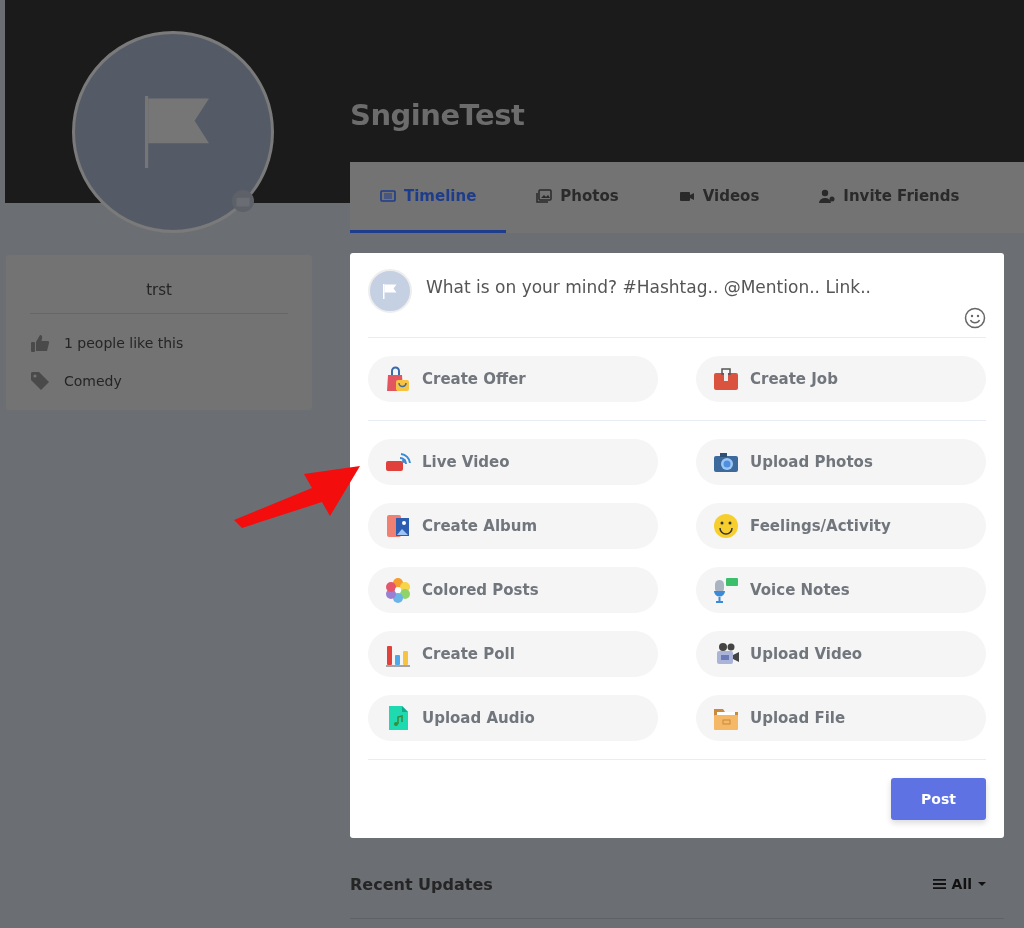 This screenshot has width=1024, height=928. I want to click on images-icon, so click(544, 196).